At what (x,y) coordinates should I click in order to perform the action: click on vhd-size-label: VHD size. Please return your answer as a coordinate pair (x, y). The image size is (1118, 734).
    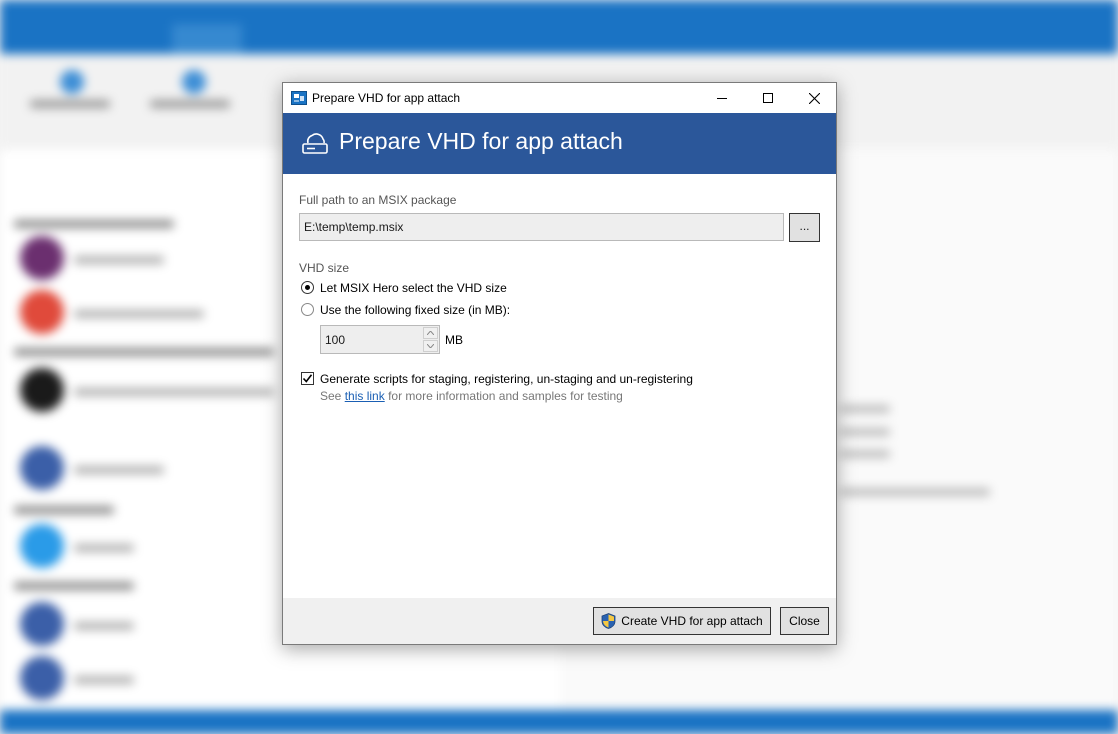
    Looking at the image, I should click on (324, 268).